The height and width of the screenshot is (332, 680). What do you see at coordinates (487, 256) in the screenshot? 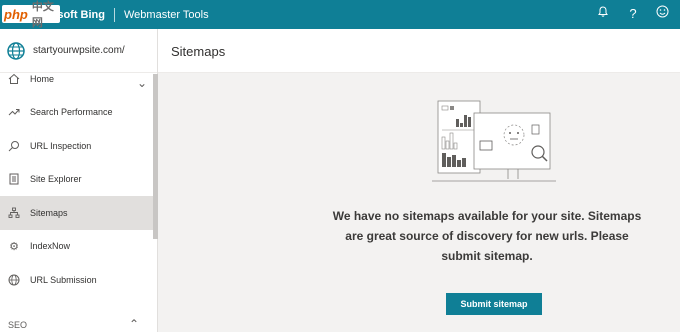
I see `empty-state-line: submit sitemap.` at bounding box center [487, 256].